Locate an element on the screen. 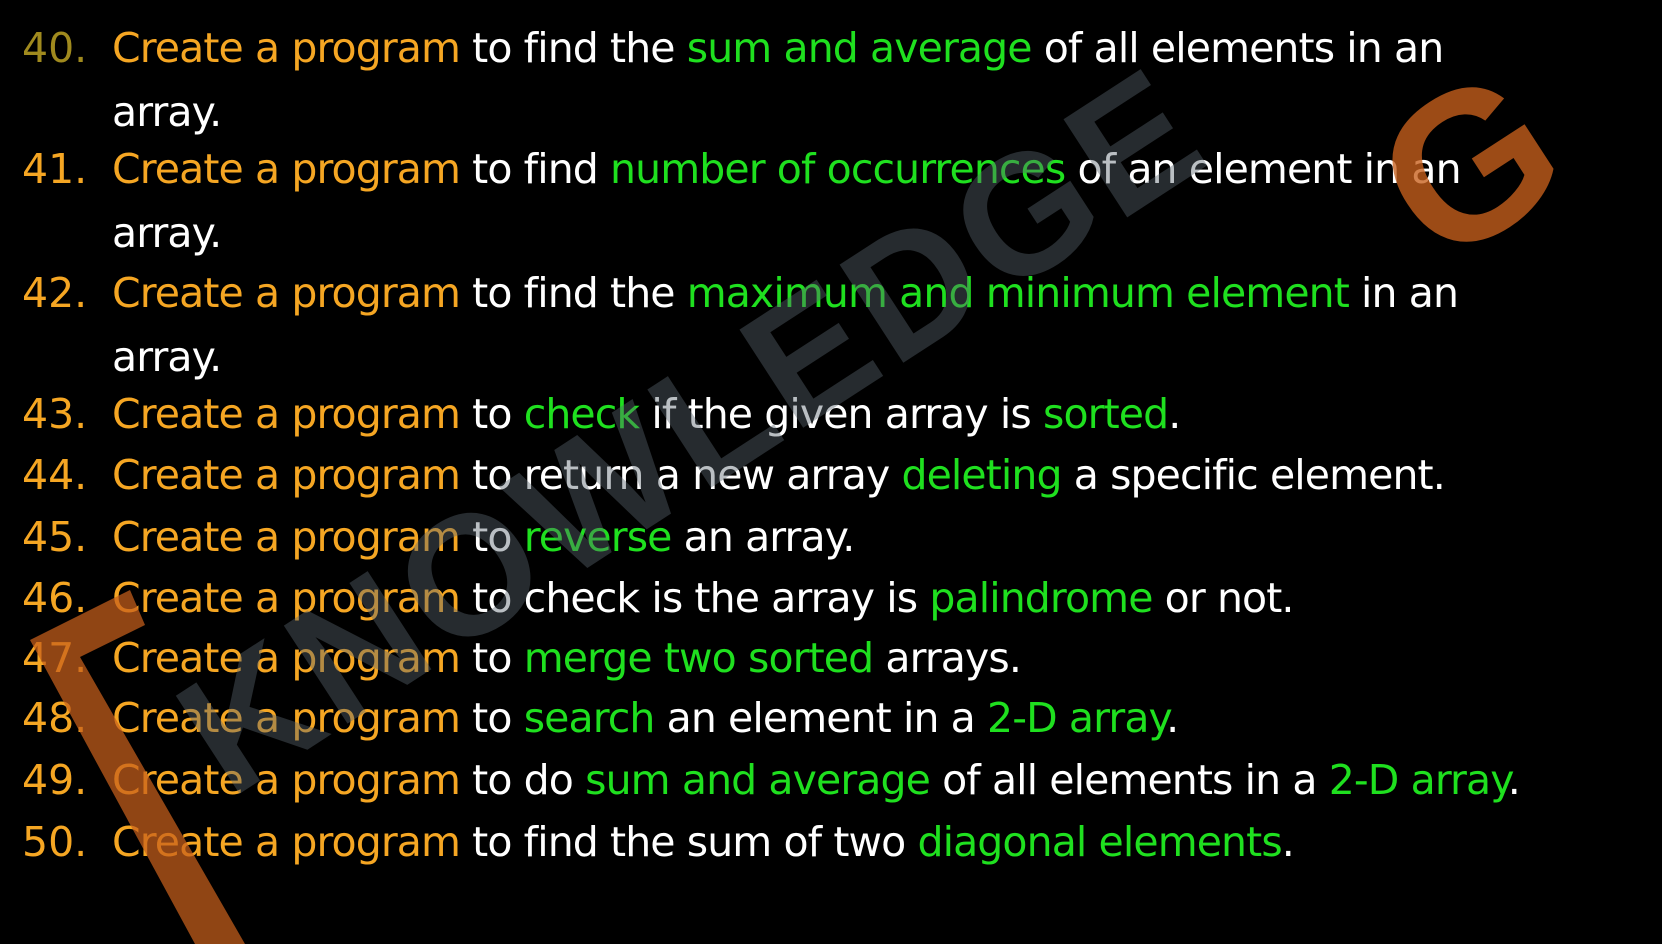 Image resolution: width=1662 pixels, height=944 pixels. text-segment: number of occurrences is located at coordinates (838, 169).